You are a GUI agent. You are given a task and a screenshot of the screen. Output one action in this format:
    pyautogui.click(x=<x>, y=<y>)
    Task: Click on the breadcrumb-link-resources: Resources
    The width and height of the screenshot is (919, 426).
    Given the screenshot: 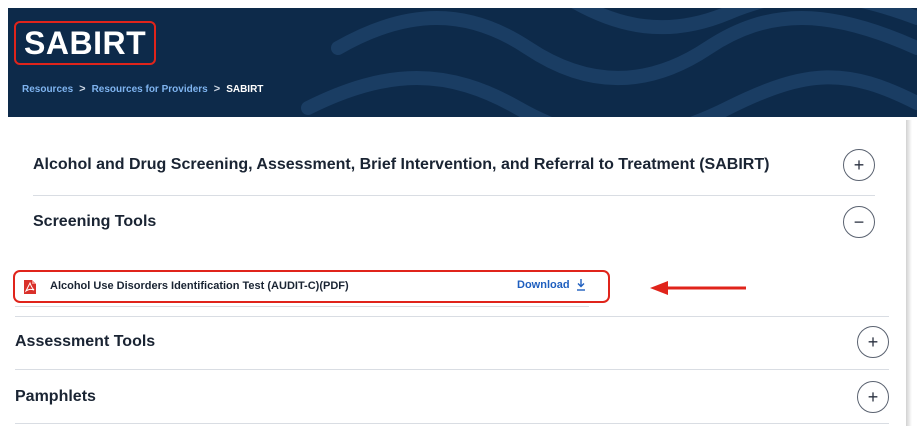 What is the action you would take?
    pyautogui.click(x=47, y=89)
    